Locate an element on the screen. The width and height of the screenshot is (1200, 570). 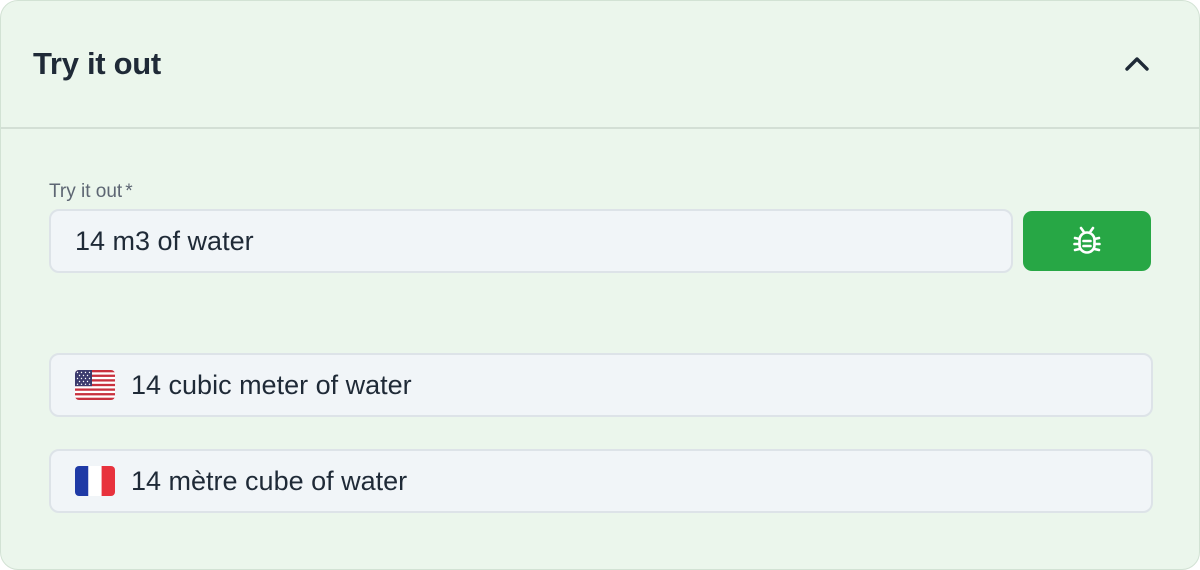
result-text: 14 cubic meter of water is located at coordinates (271, 384).